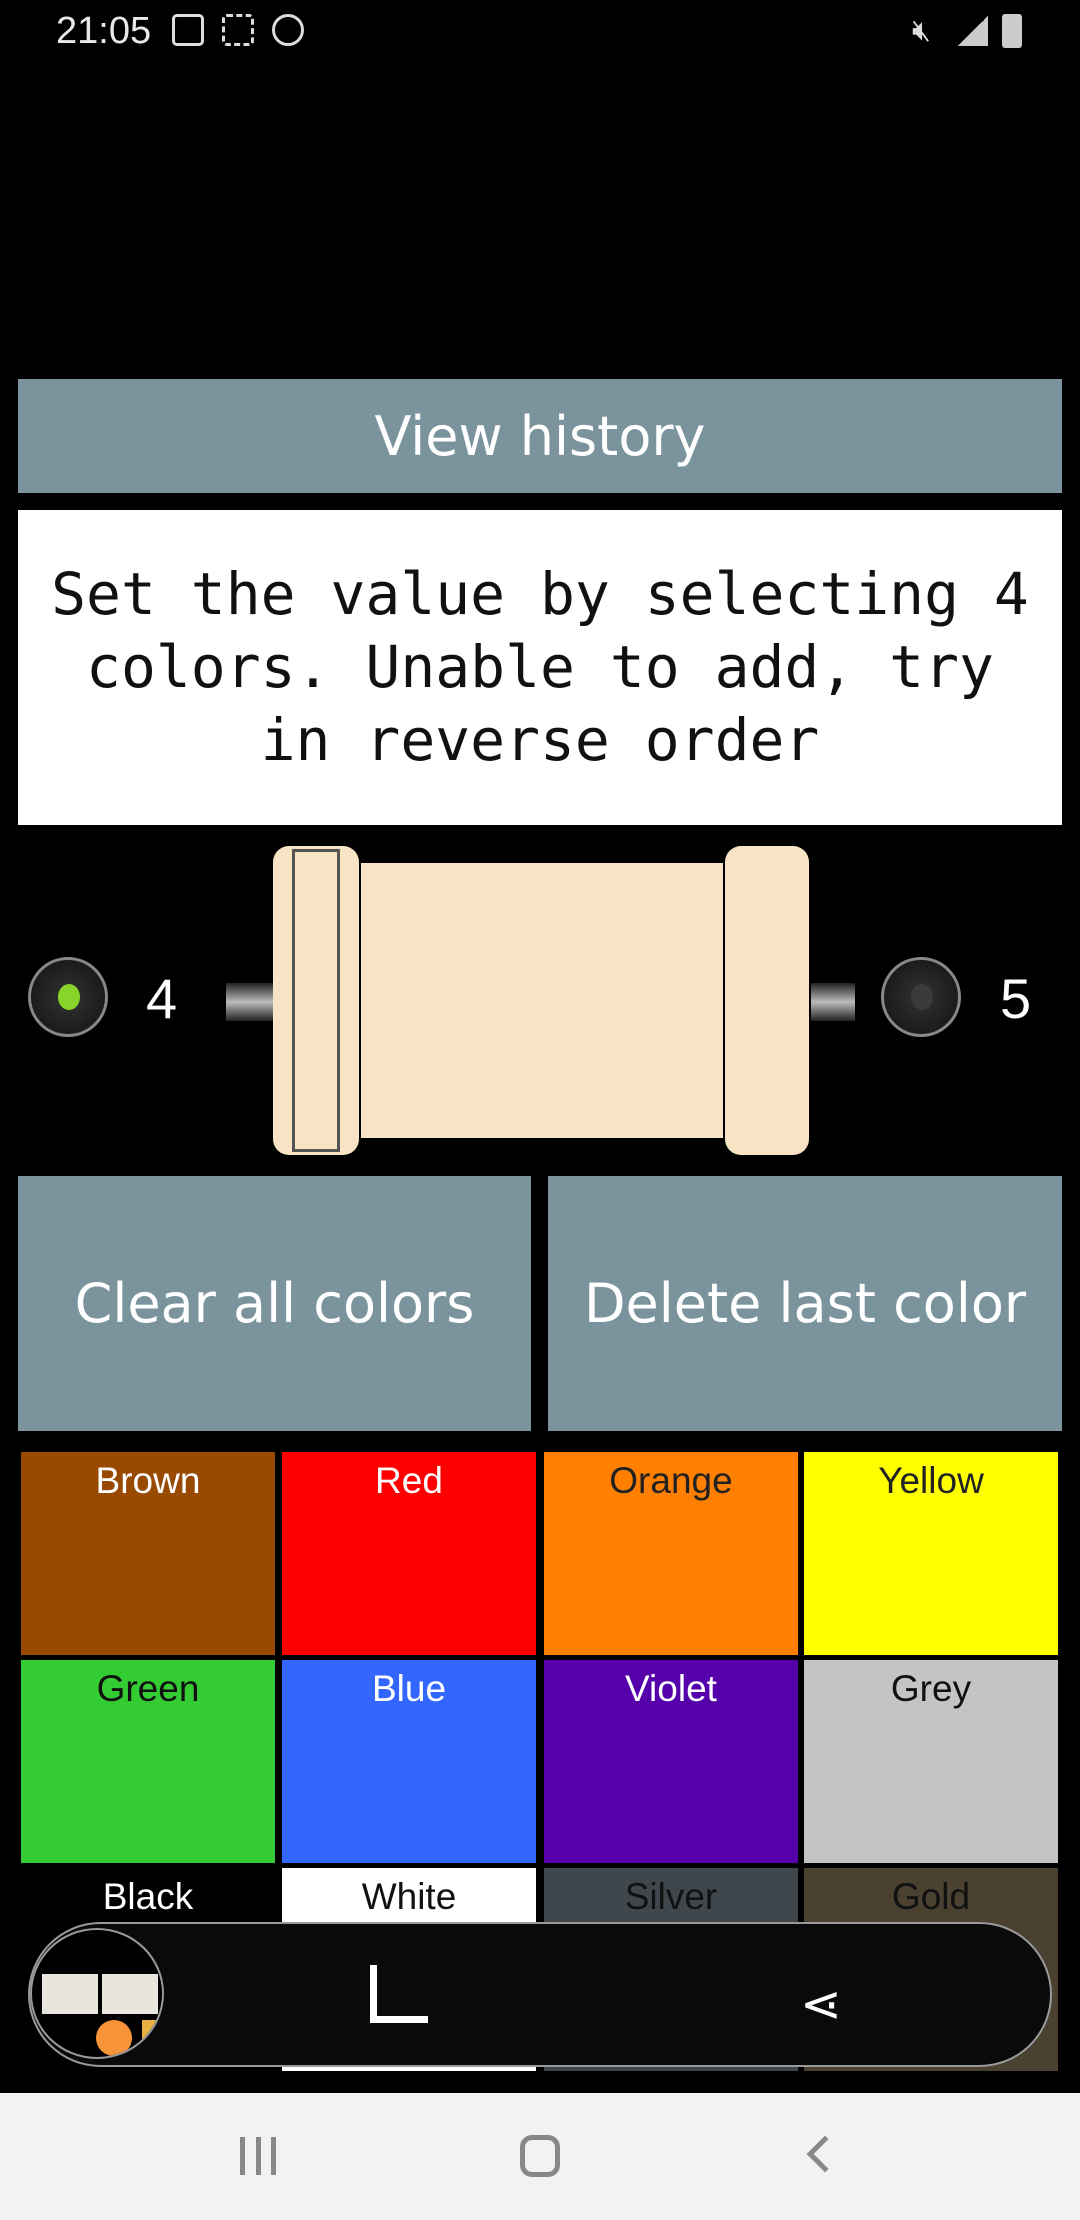 Image resolution: width=1080 pixels, height=2220 pixels. What do you see at coordinates (148, 1688) in the screenshot?
I see `color-label: Green` at bounding box center [148, 1688].